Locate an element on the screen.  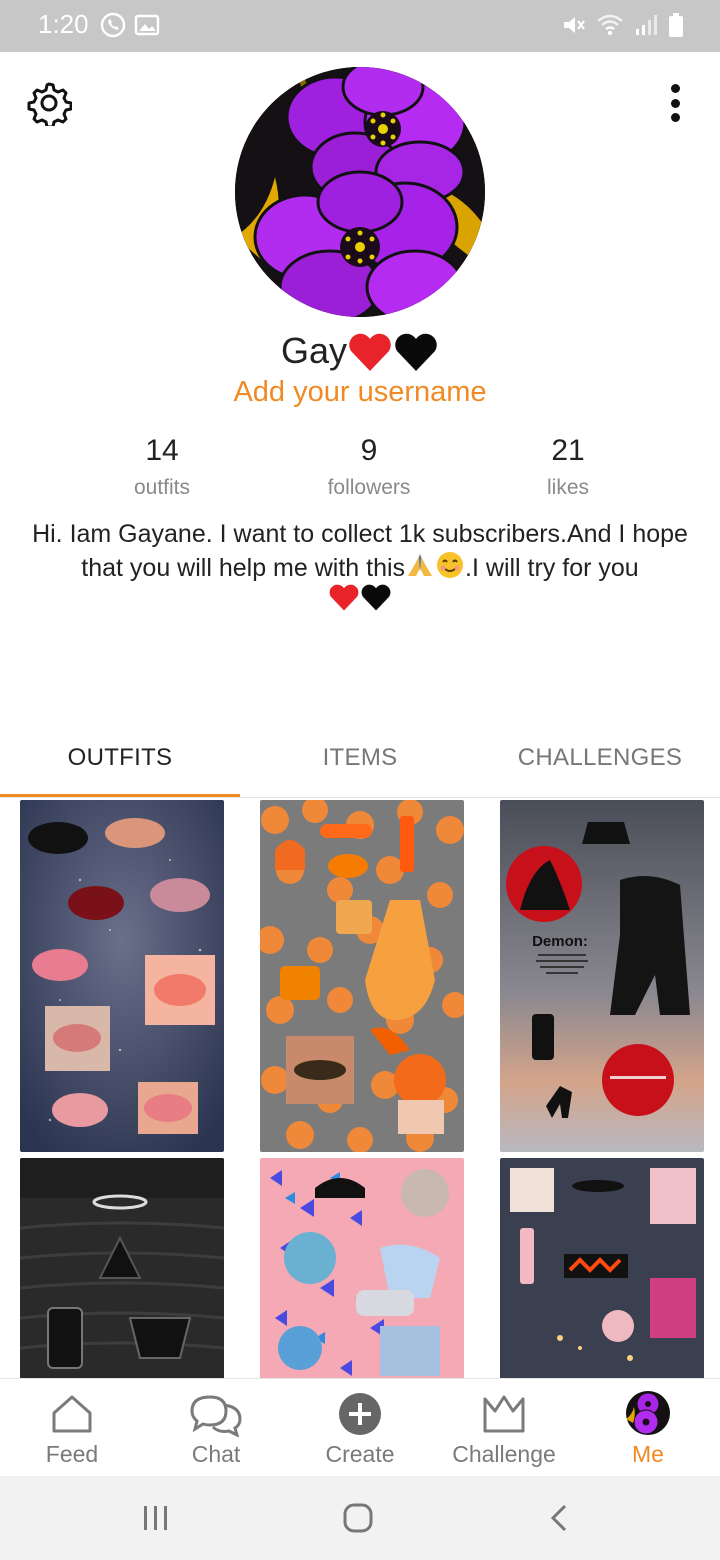
home-icon is located at coordinates (72, 1414).